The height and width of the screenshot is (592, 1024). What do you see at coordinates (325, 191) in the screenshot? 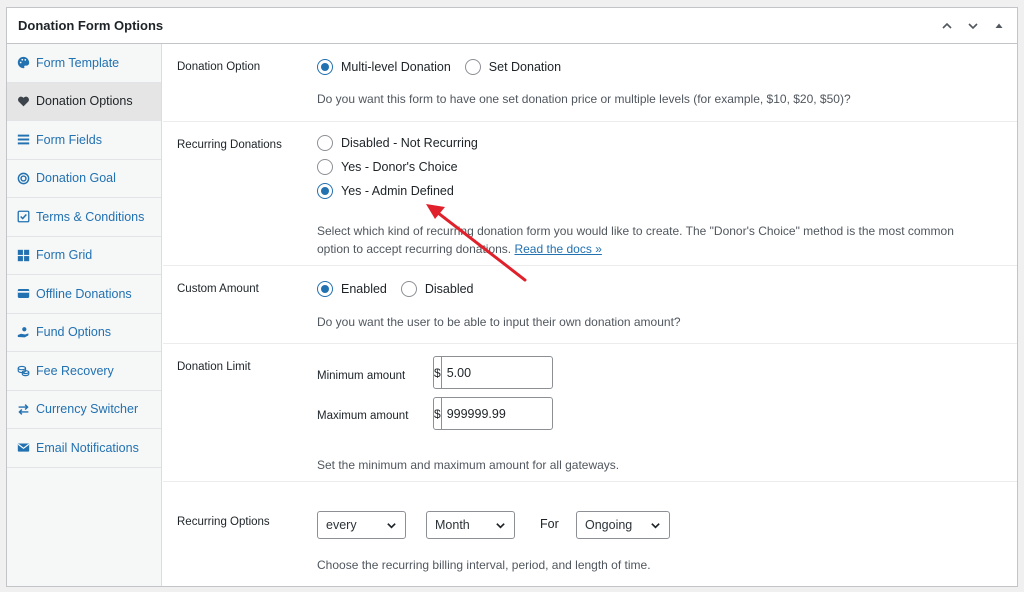
I see `recurring-admin-defined-radio` at bounding box center [325, 191].